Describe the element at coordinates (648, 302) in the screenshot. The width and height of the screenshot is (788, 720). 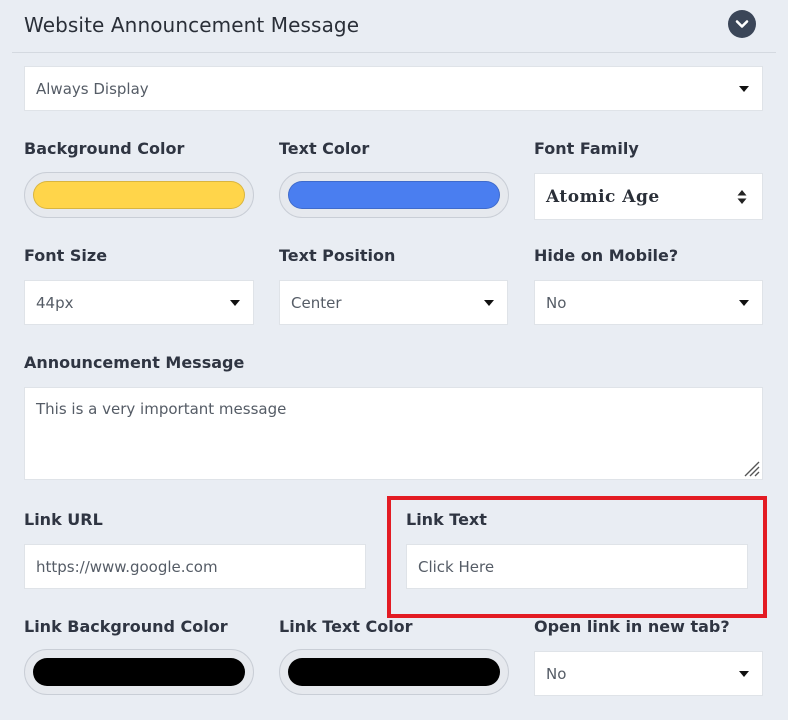
I see `hide-on-mobile-select: No` at that location.